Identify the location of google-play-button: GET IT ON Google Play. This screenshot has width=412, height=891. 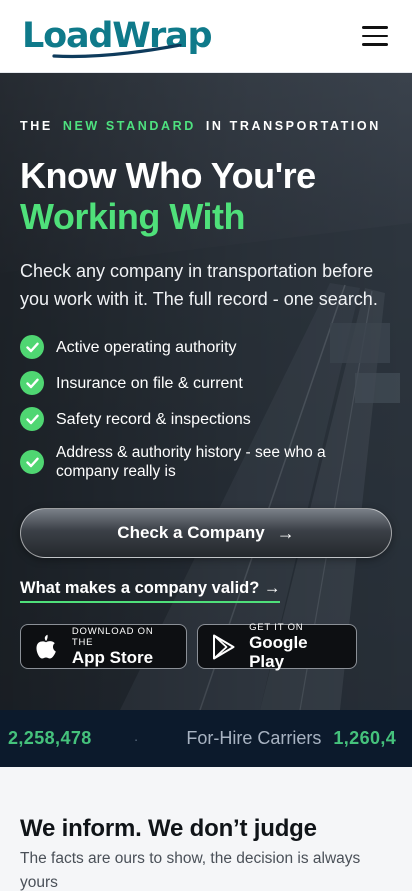
(277, 646).